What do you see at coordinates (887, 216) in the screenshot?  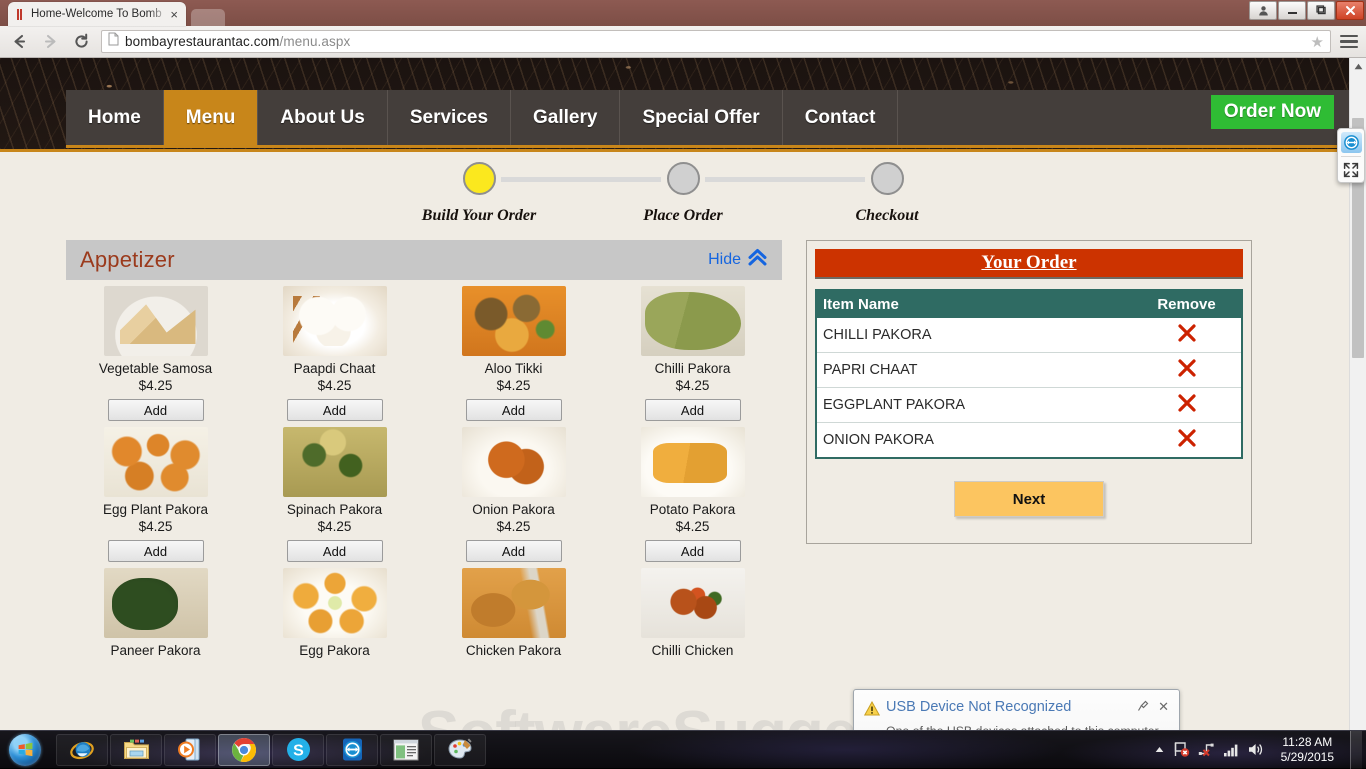 I see `step-label: Checkout` at bounding box center [887, 216].